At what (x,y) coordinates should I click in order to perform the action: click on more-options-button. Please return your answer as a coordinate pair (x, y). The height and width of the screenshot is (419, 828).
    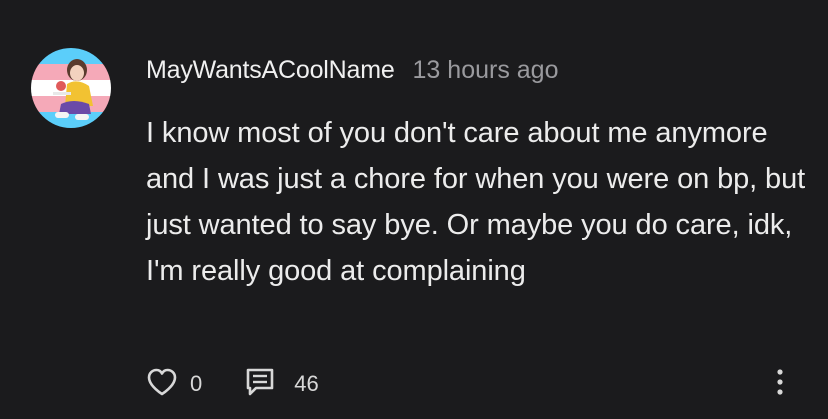
    Looking at the image, I should click on (780, 384).